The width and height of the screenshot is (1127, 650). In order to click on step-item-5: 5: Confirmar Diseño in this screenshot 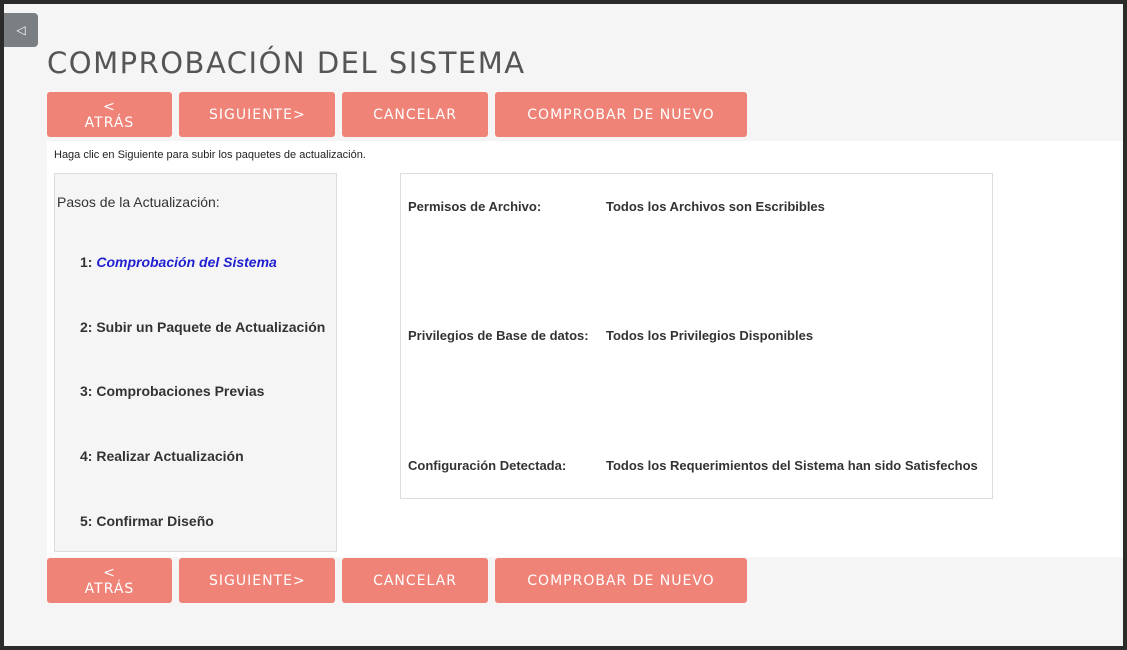, I will do `click(147, 521)`.